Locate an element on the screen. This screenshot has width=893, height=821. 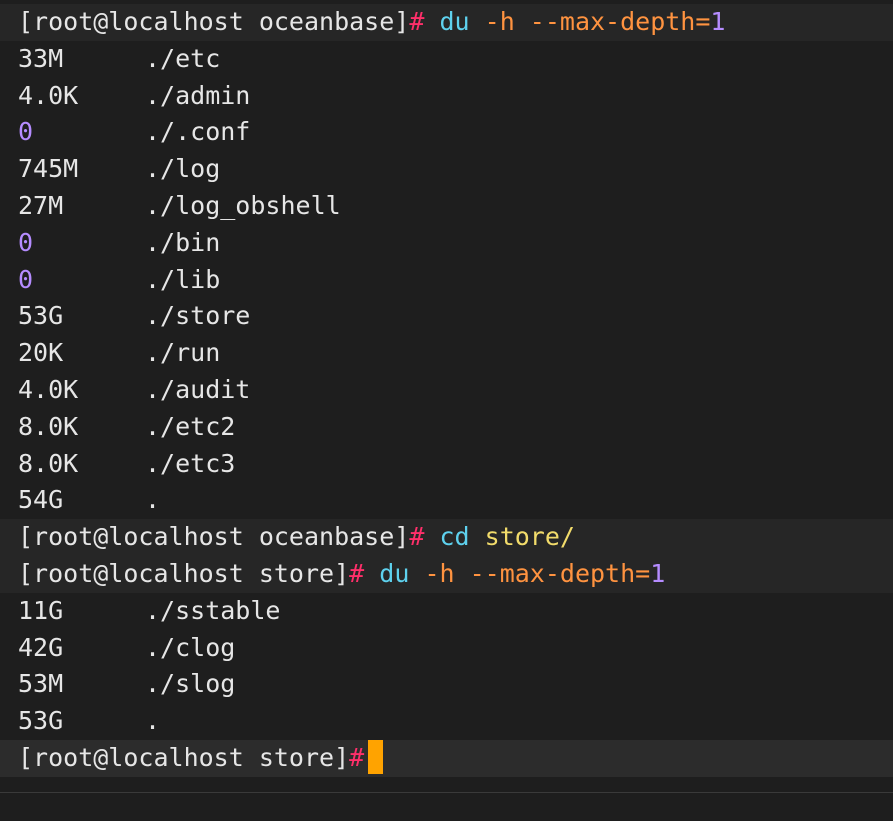
output-row: 42G ./clog is located at coordinates (446, 648).